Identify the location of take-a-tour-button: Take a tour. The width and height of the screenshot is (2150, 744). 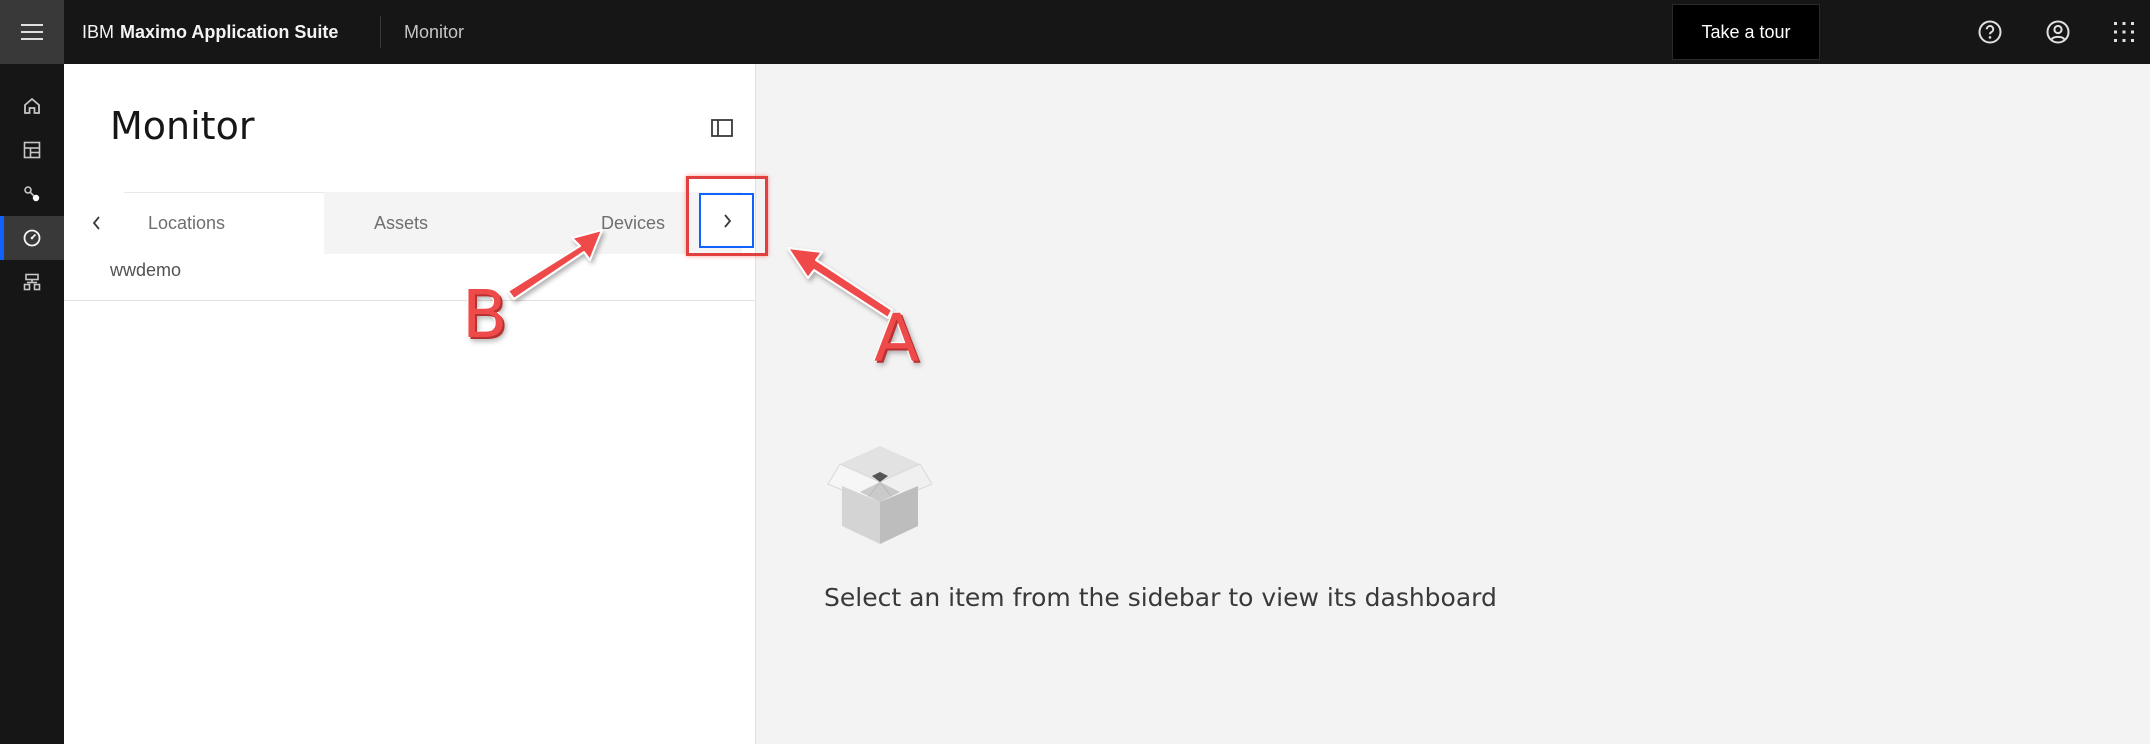
(1746, 32).